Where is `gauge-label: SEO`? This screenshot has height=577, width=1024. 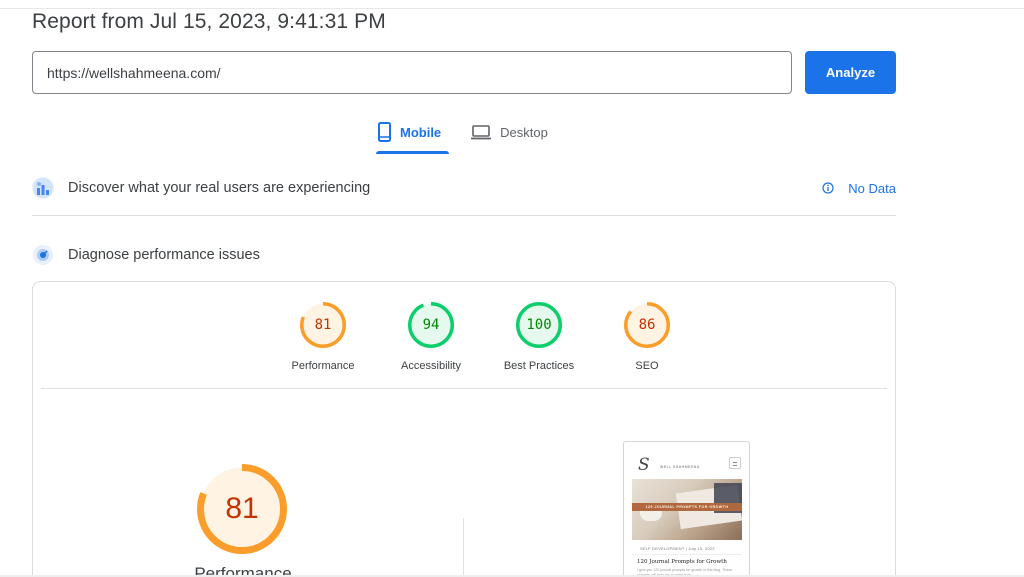 gauge-label: SEO is located at coordinates (647, 366).